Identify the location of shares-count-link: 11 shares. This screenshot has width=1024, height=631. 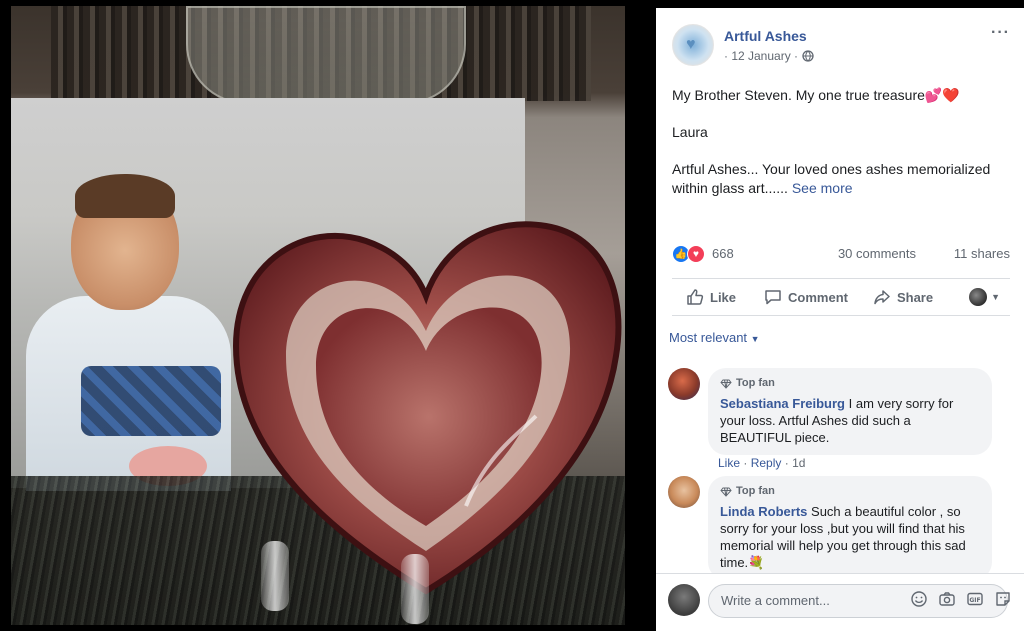
(982, 253).